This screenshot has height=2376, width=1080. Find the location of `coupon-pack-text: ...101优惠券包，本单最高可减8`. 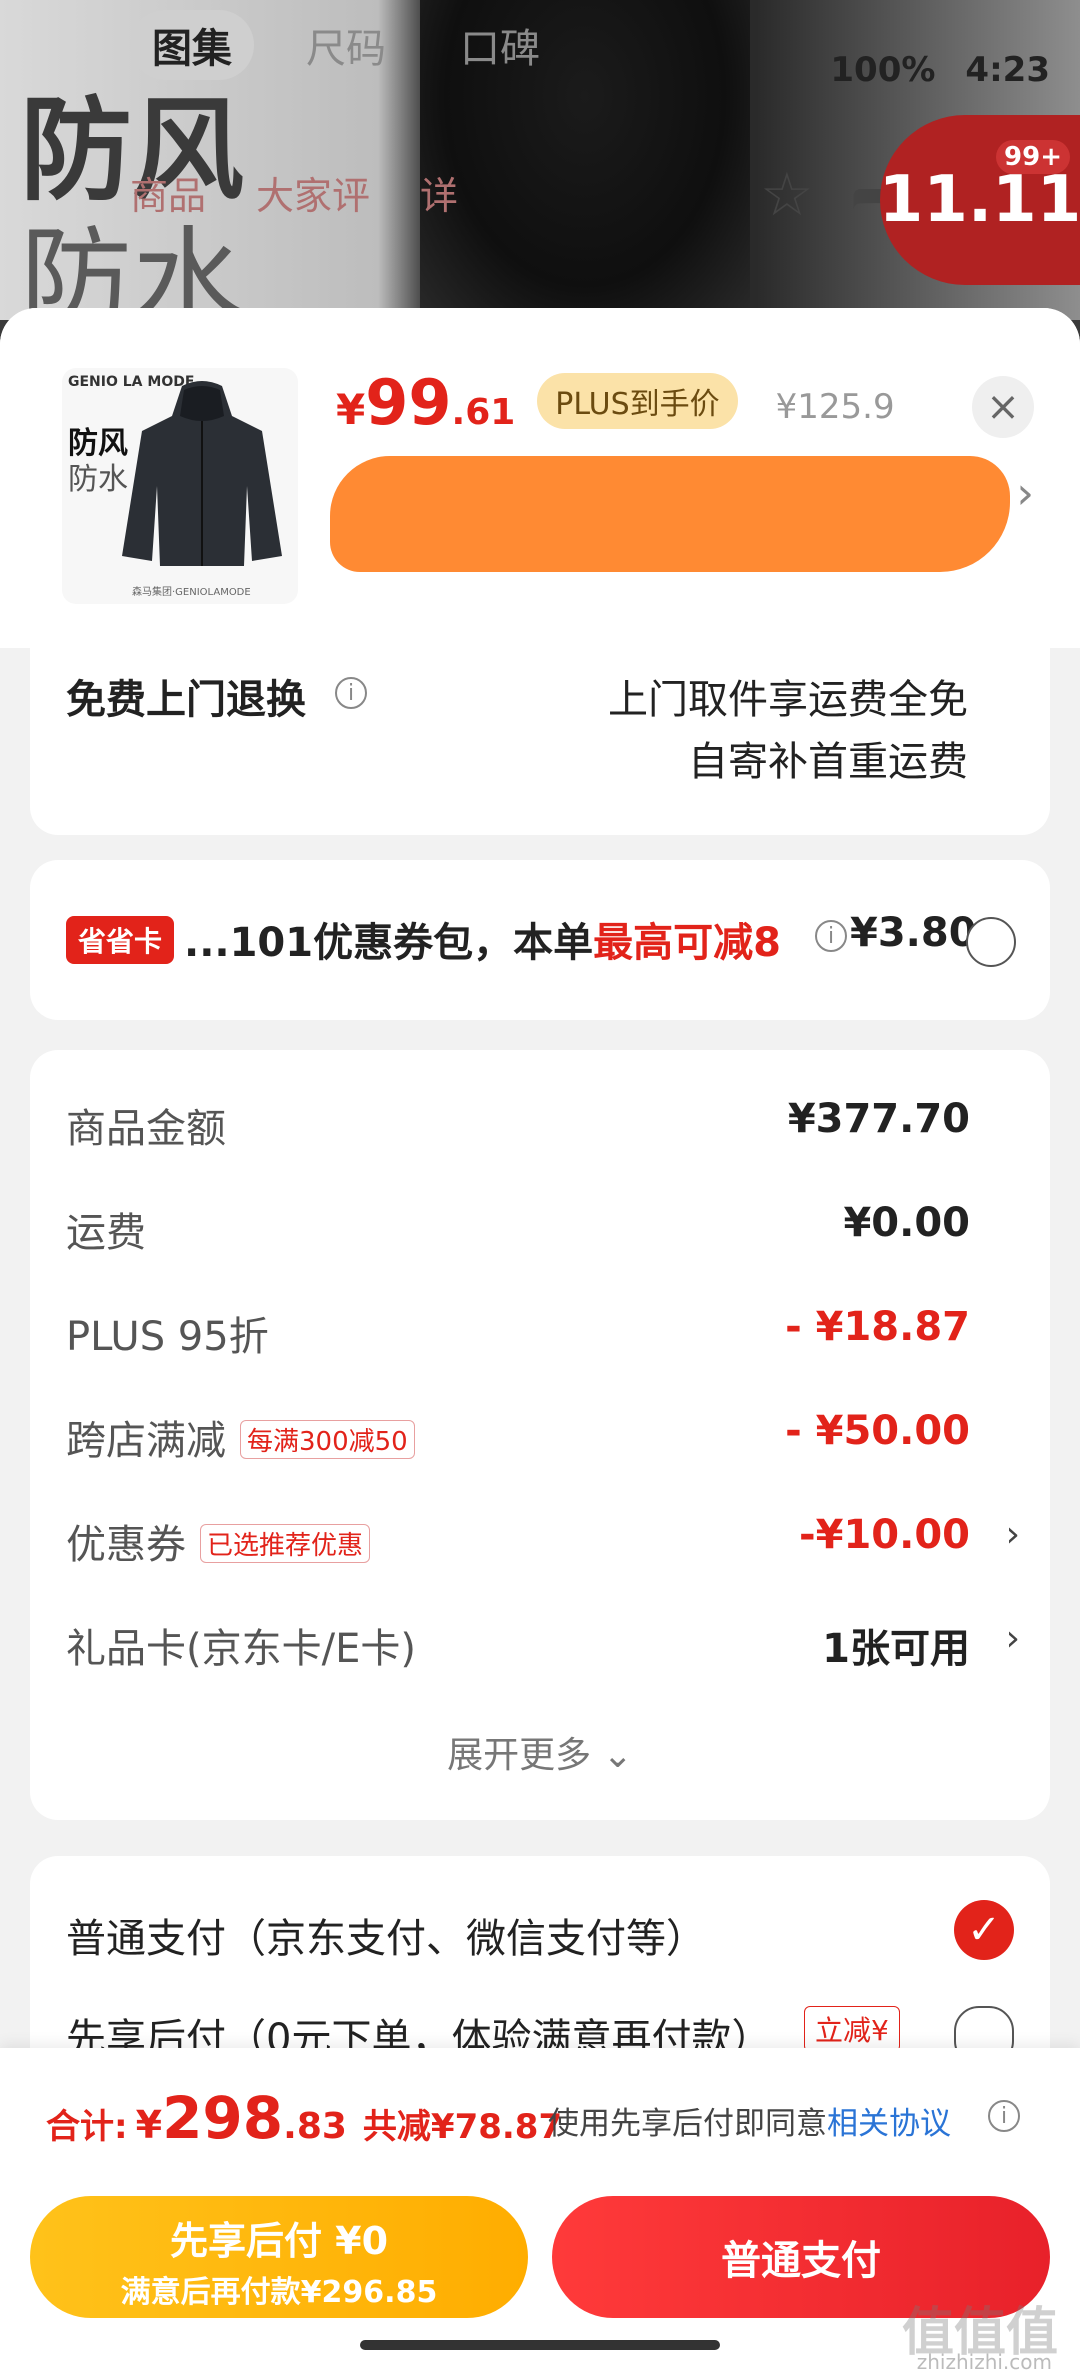

coupon-pack-text: ...101优惠券包，本单最高可减8 is located at coordinates (482, 939).